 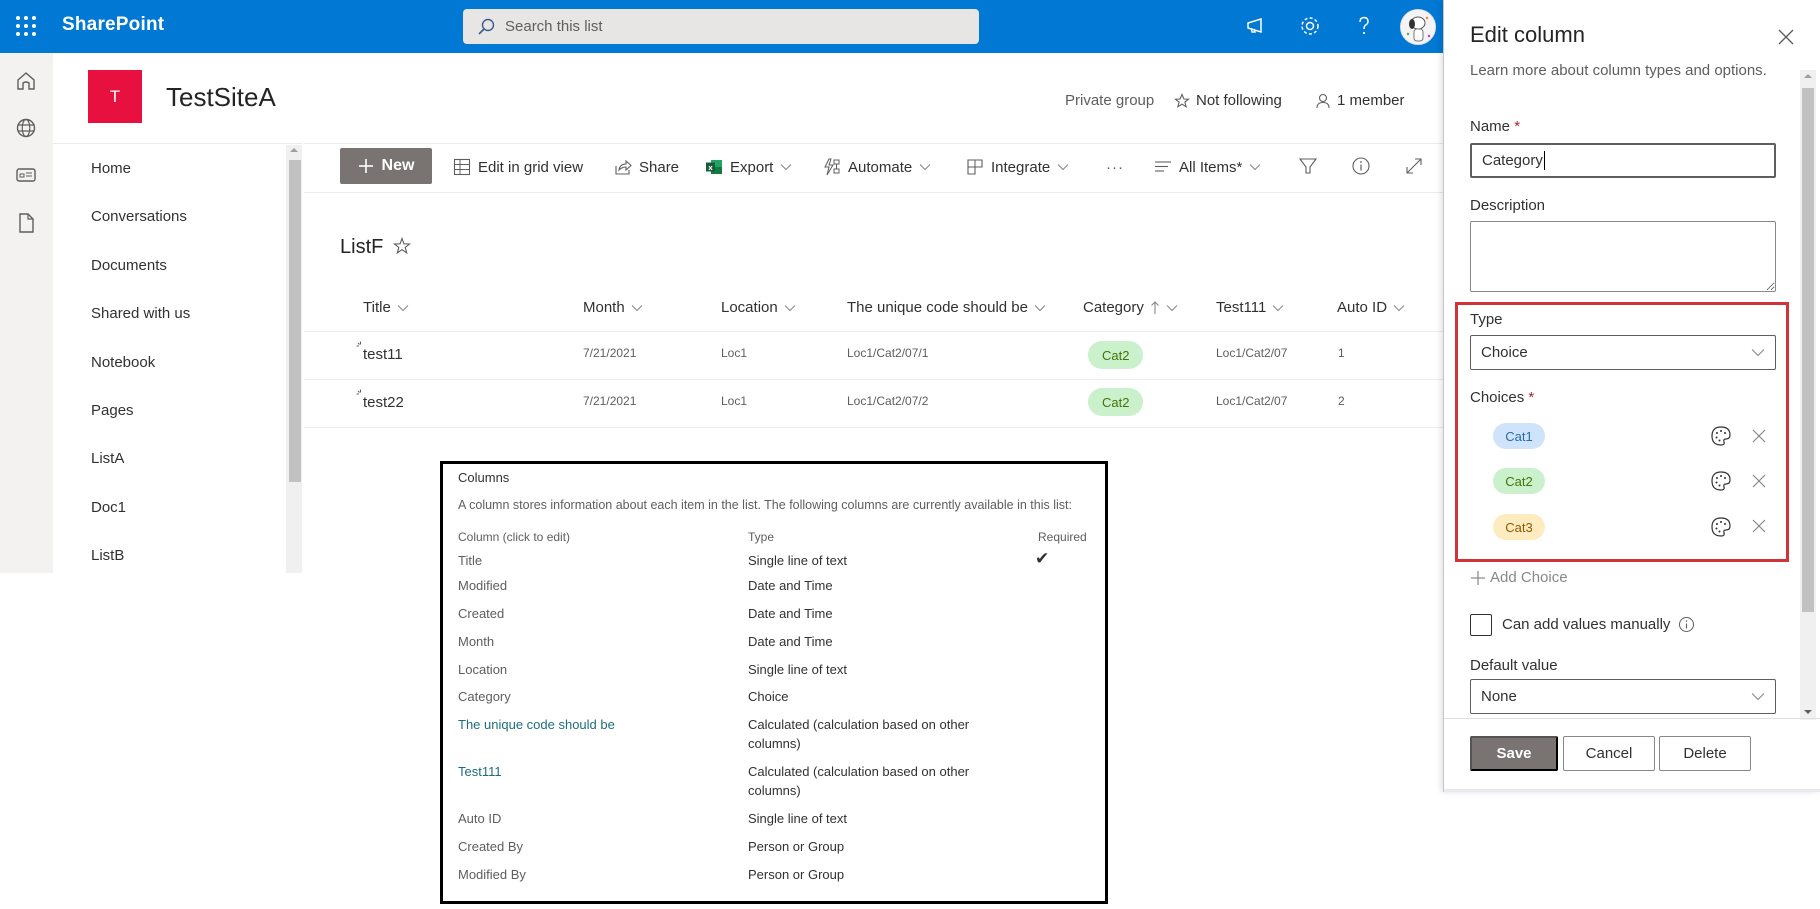 I want to click on column-type: Calculated (calculation based on other, so click(x=859, y=771).